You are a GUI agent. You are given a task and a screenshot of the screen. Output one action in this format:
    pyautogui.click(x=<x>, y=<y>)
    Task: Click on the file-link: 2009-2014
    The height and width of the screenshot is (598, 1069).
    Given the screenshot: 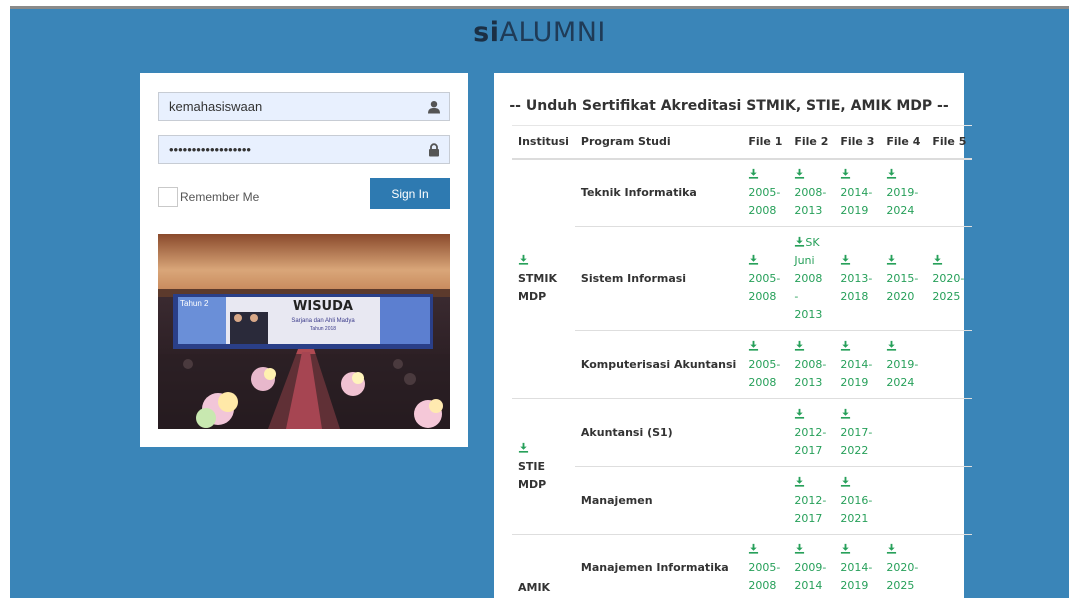 What is the action you would take?
    pyautogui.click(x=811, y=568)
    